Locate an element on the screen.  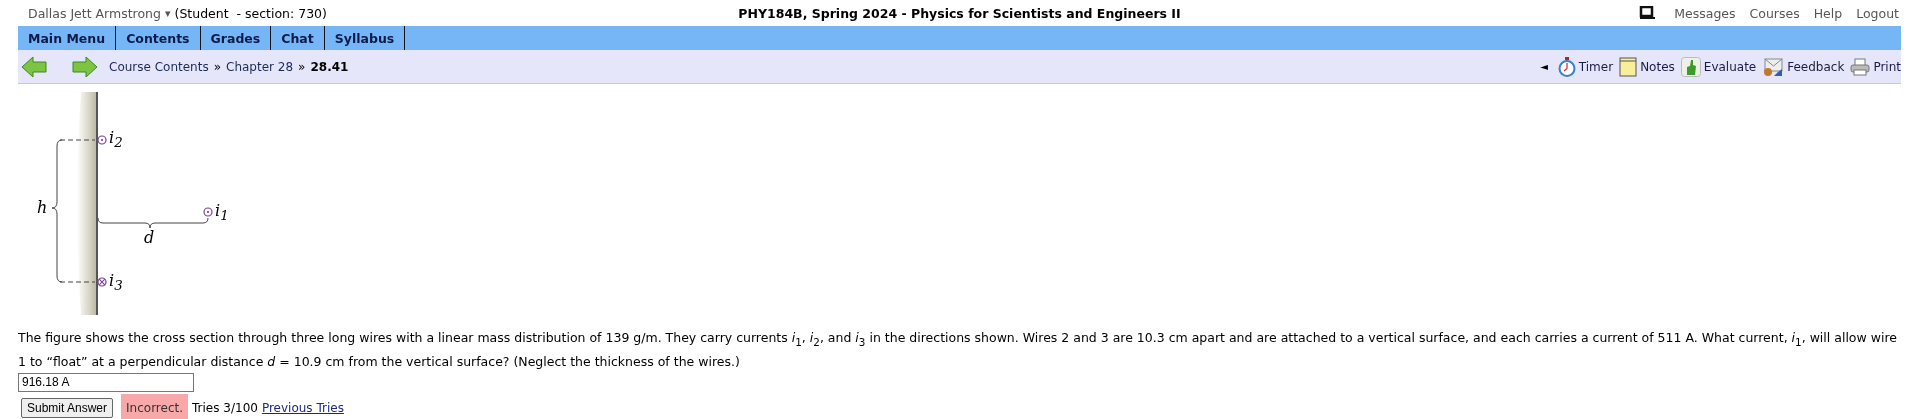
tool-link: Evaluate is located at coordinates (1718, 66).